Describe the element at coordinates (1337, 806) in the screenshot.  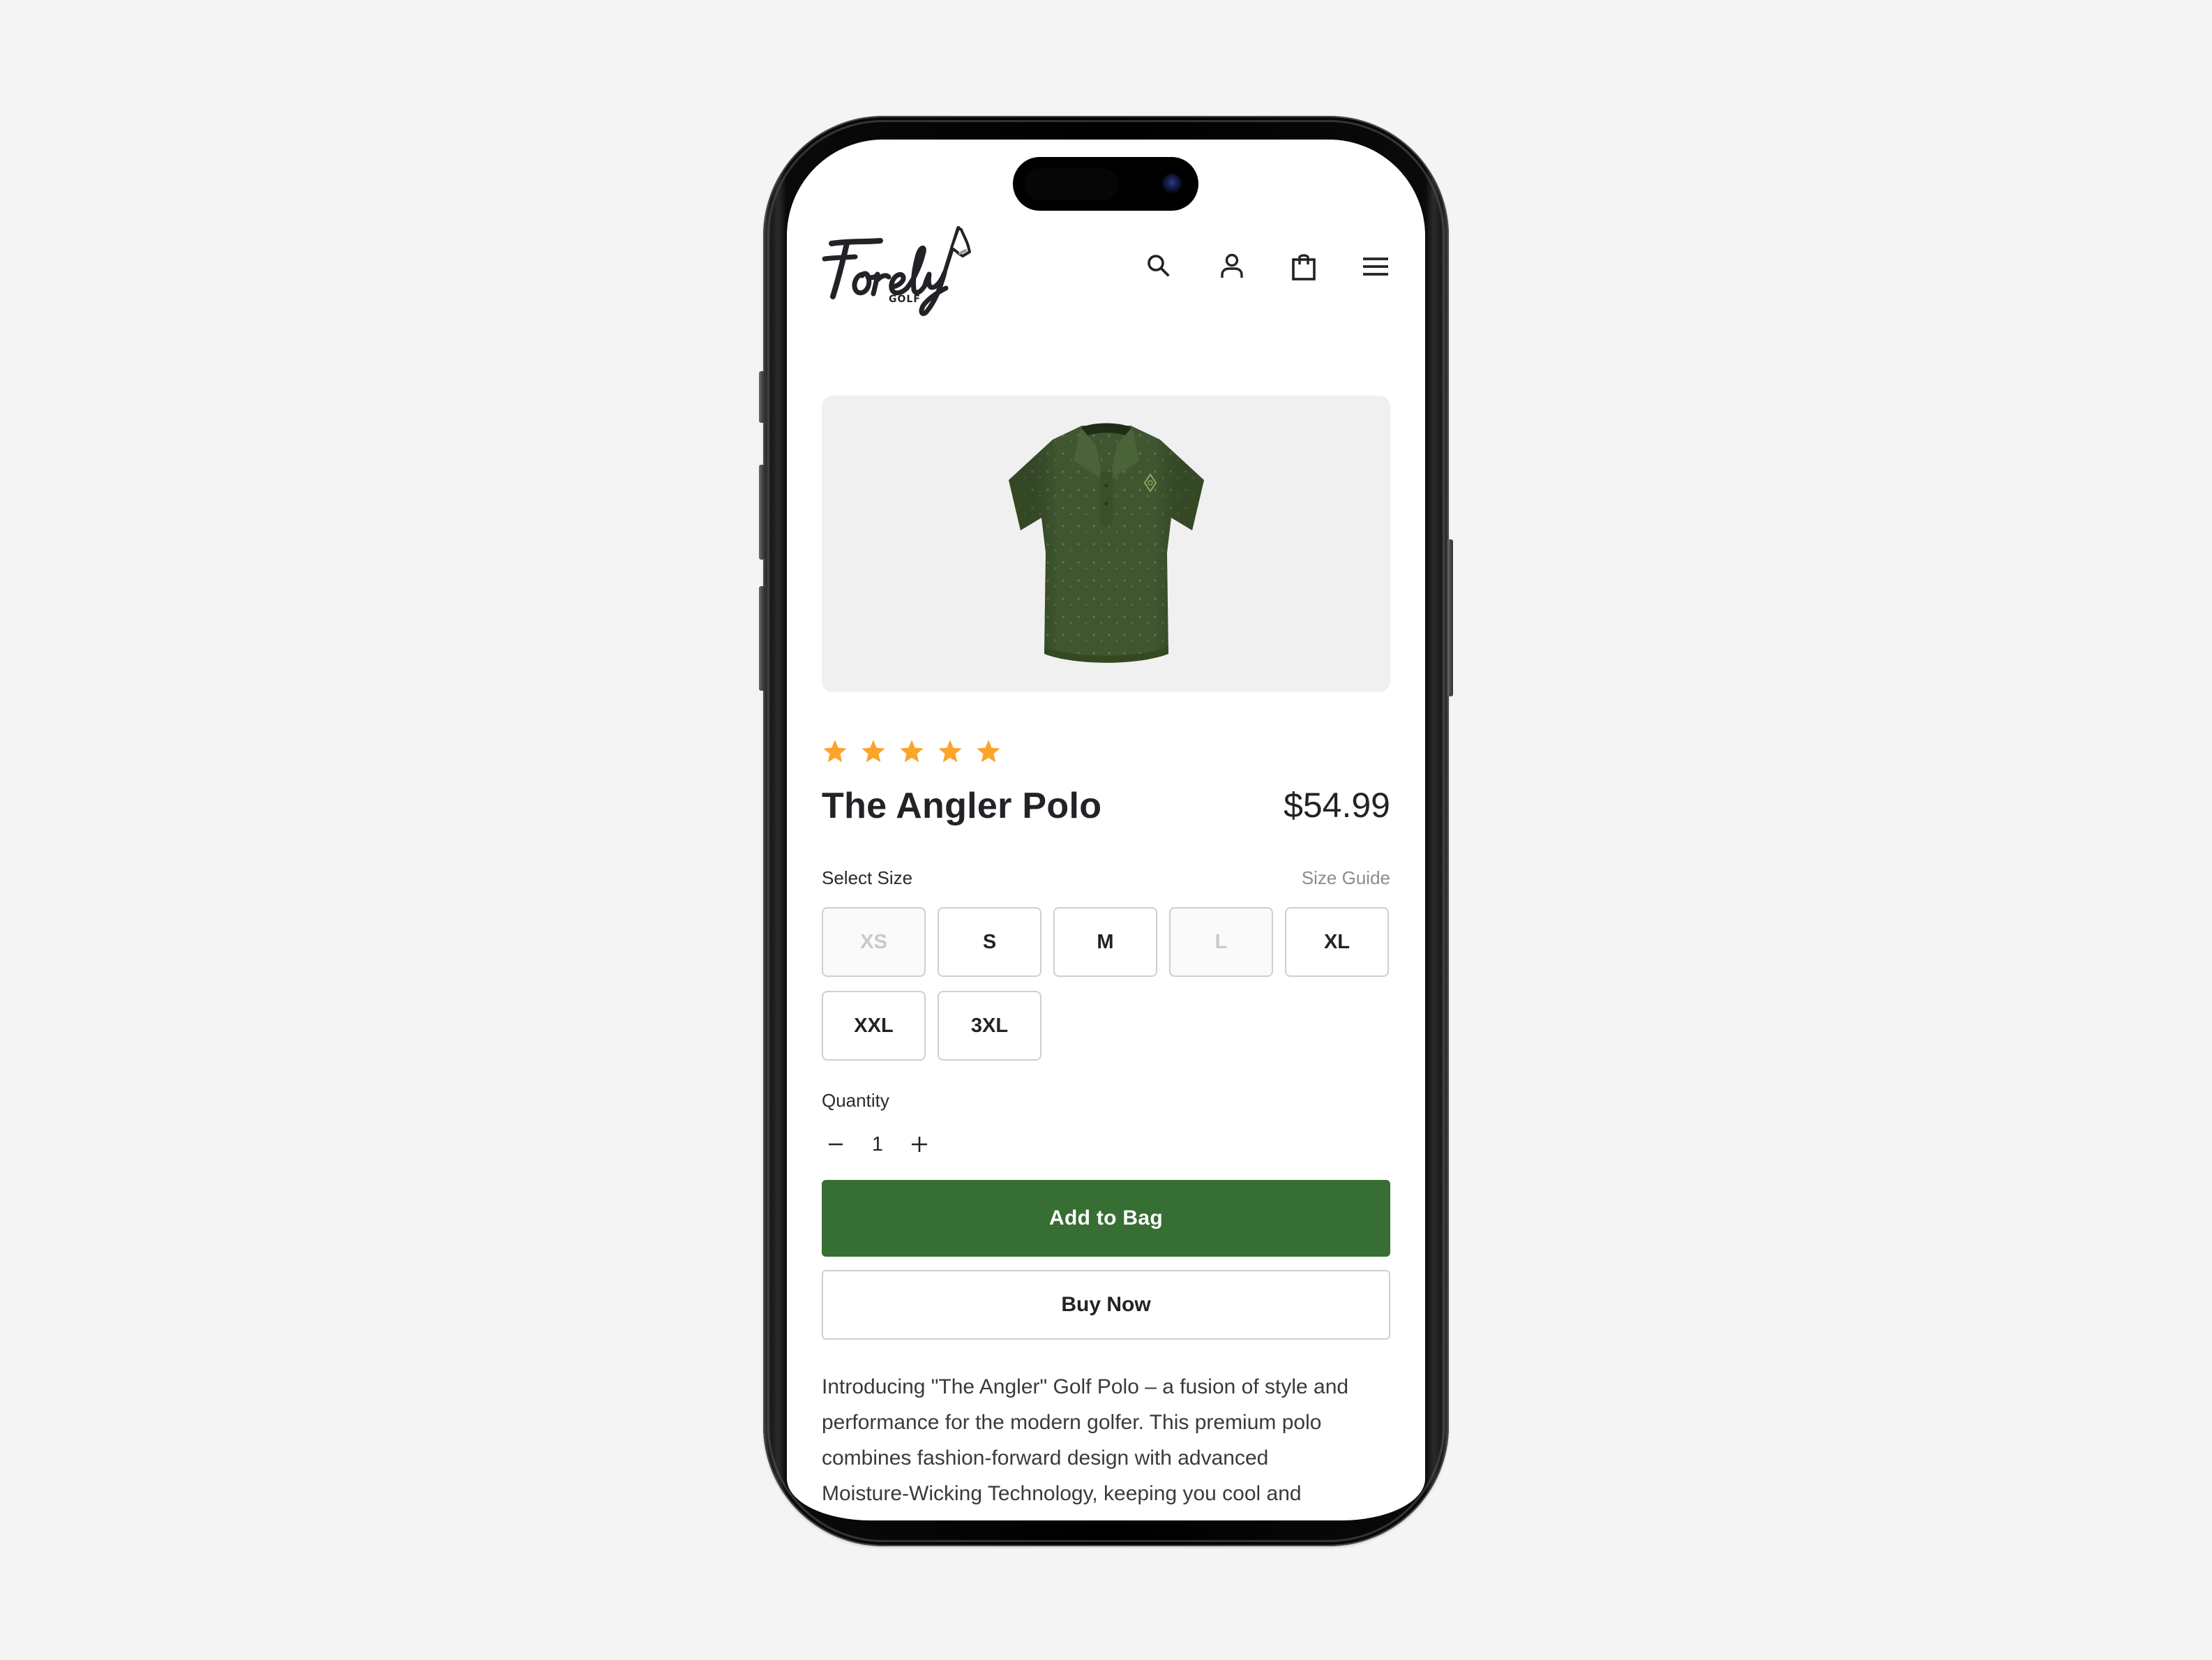
I see `product-price: $54.99` at that location.